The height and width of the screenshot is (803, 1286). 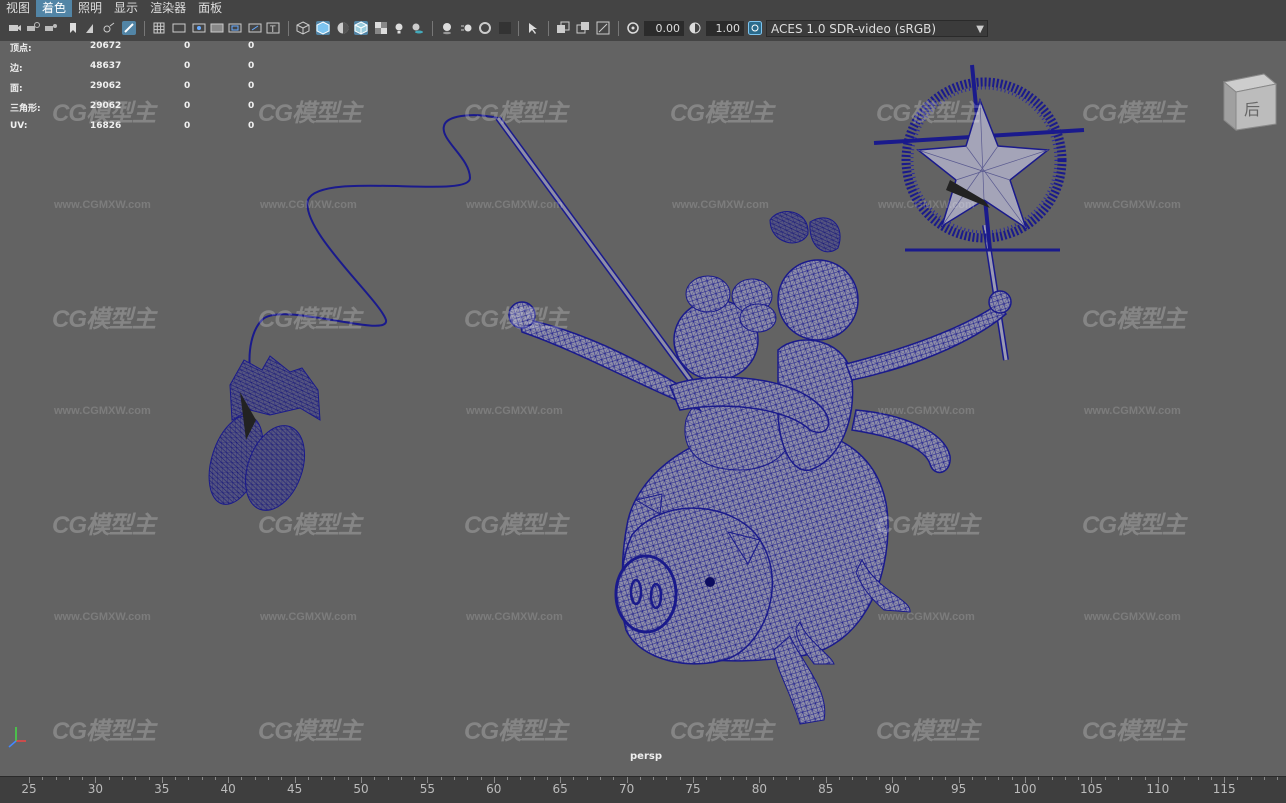 What do you see at coordinates (15, 28) in the screenshot?
I see `select-camera-icon` at bounding box center [15, 28].